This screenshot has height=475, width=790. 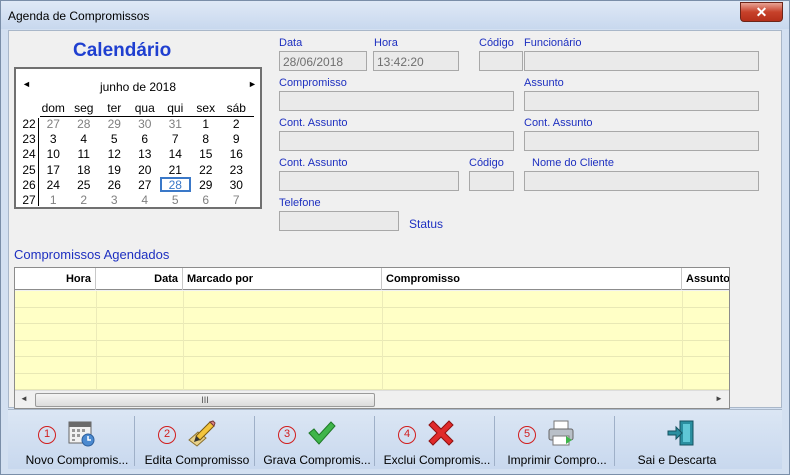 What do you see at coordinates (24, 398) in the screenshot?
I see `scroll-left-icon: ◄` at bounding box center [24, 398].